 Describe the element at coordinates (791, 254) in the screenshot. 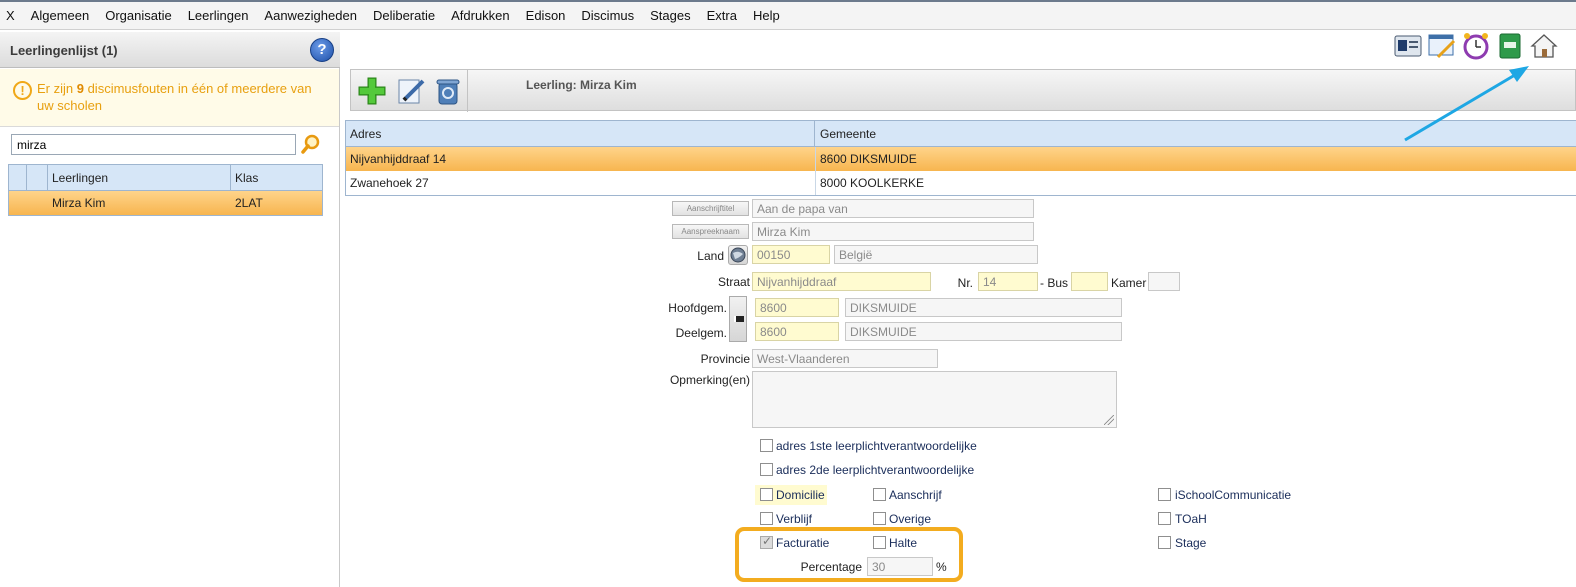

I see `land-code-field: 00150` at that location.